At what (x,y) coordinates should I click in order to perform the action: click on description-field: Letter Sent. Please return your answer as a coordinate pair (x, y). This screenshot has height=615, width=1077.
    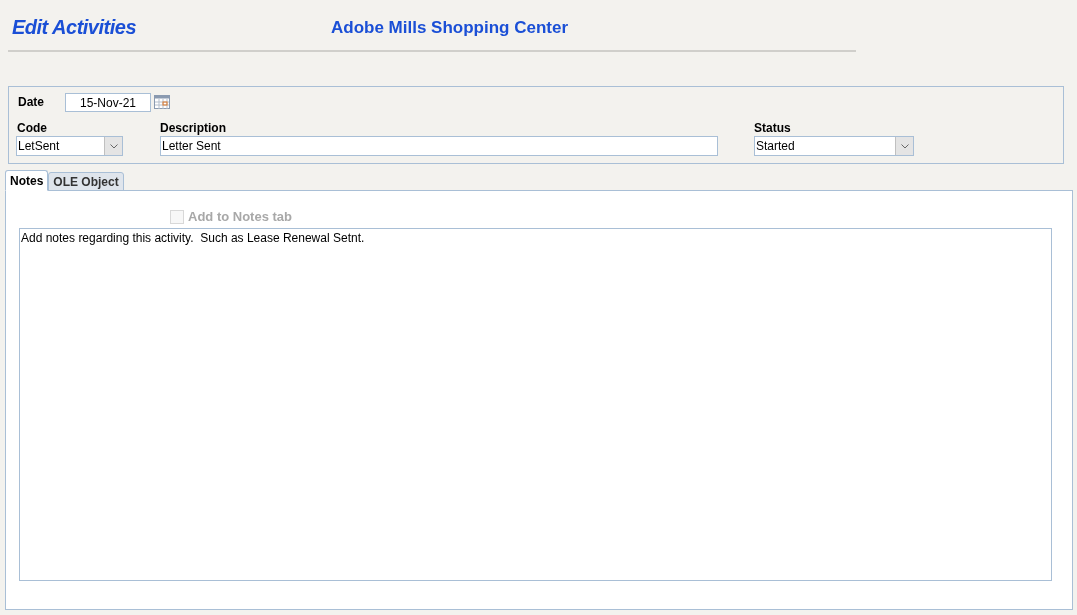
    Looking at the image, I should click on (439, 146).